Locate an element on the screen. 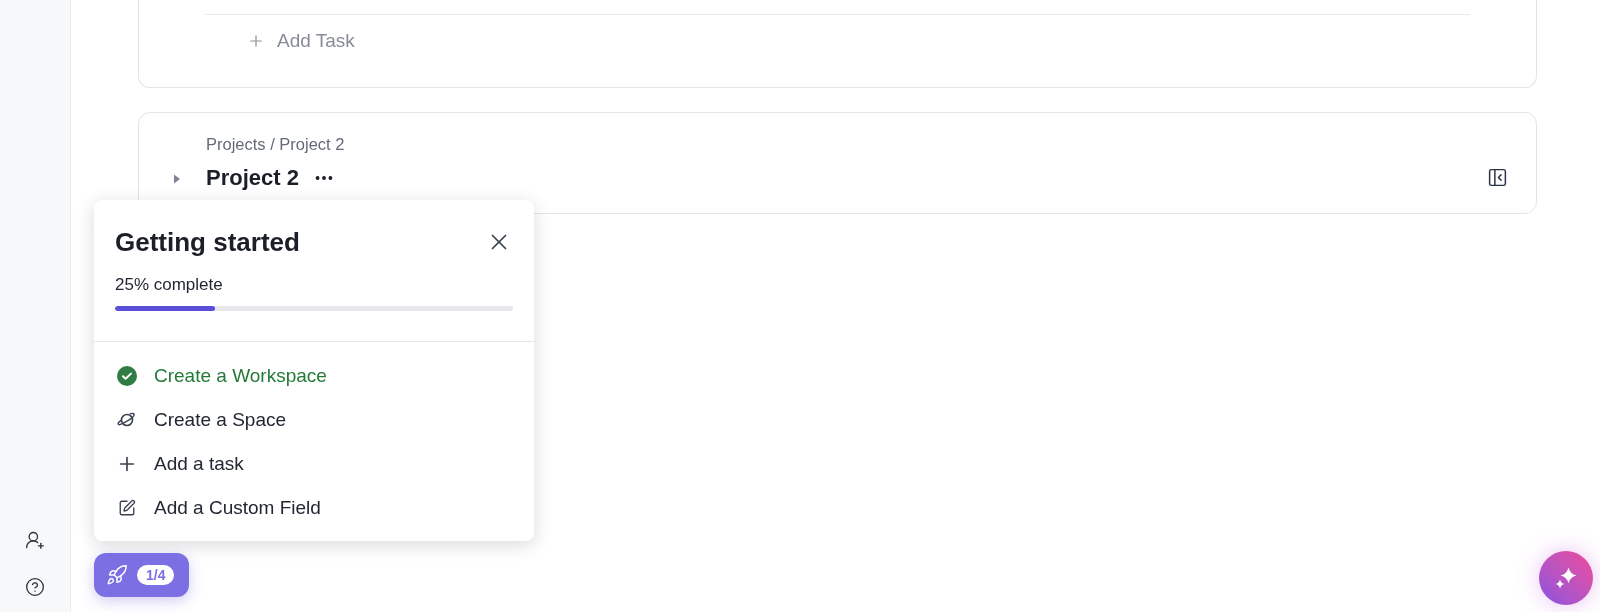 The width and height of the screenshot is (1600, 612). sparkles-icon is located at coordinates (1566, 578).